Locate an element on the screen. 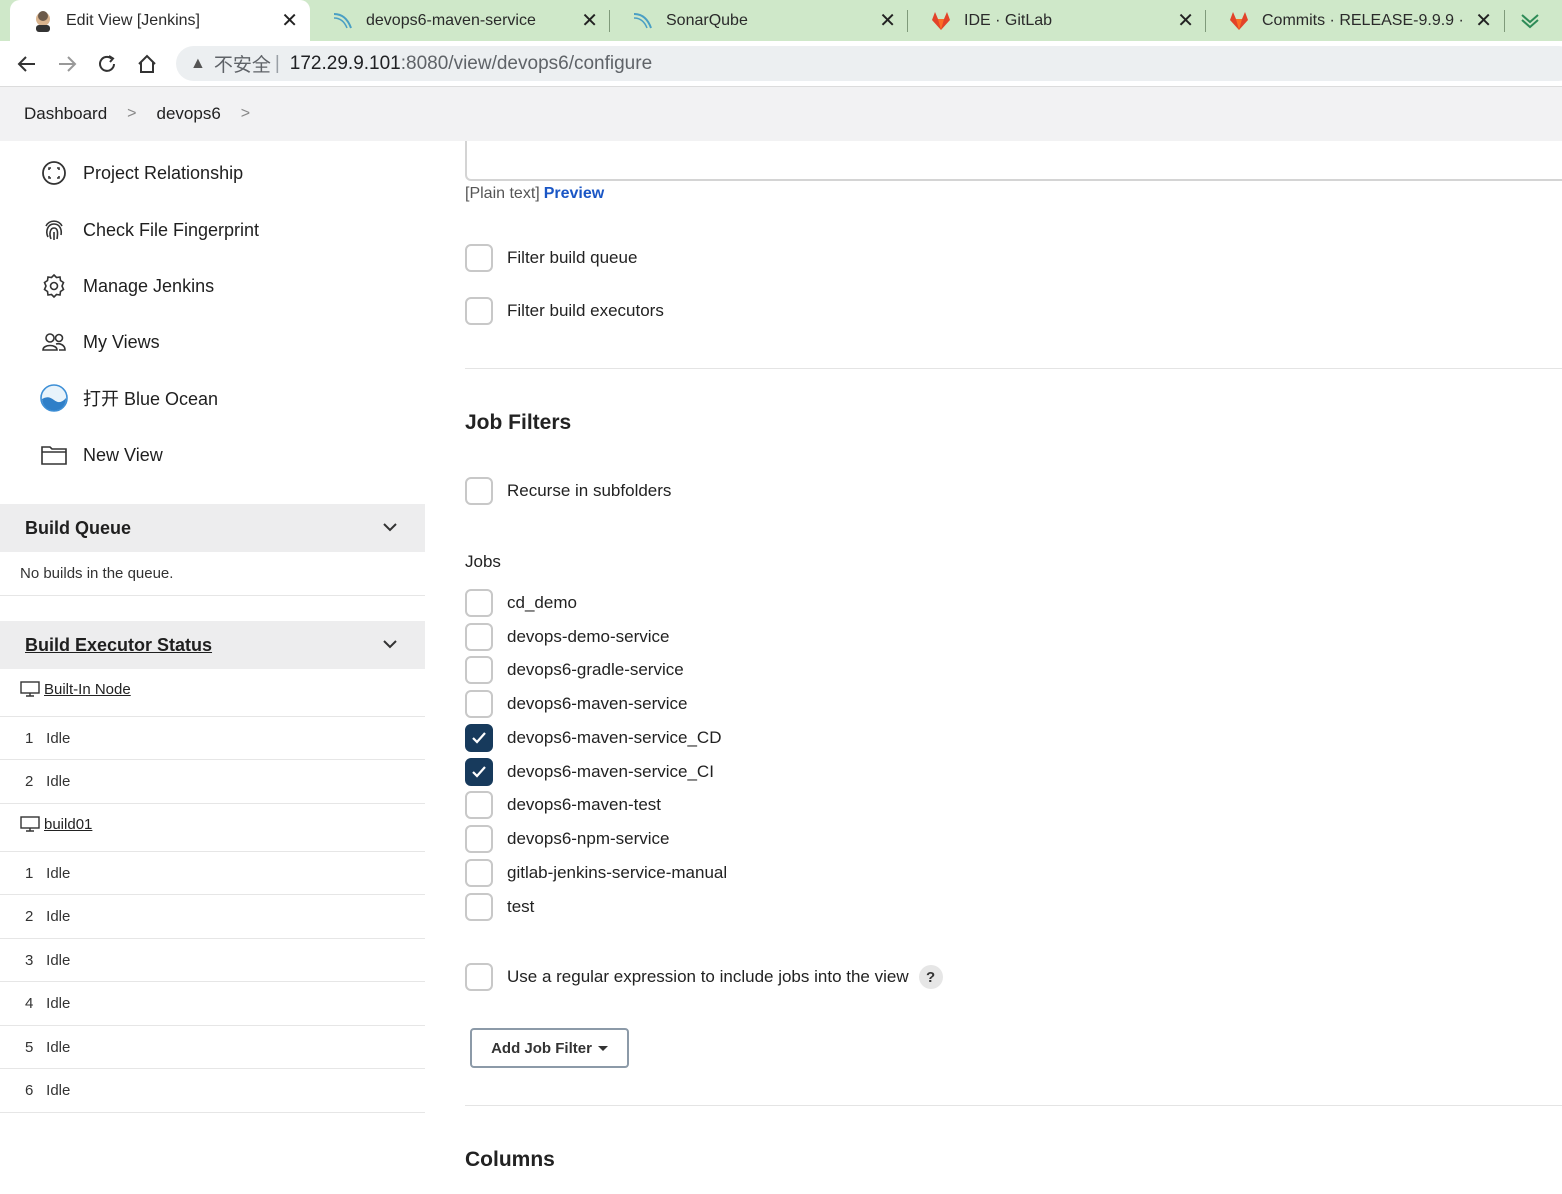 This screenshot has width=1562, height=1194. sidebar-item-check-file-fingerprint: Check File Fingerprint is located at coordinates (149, 230).